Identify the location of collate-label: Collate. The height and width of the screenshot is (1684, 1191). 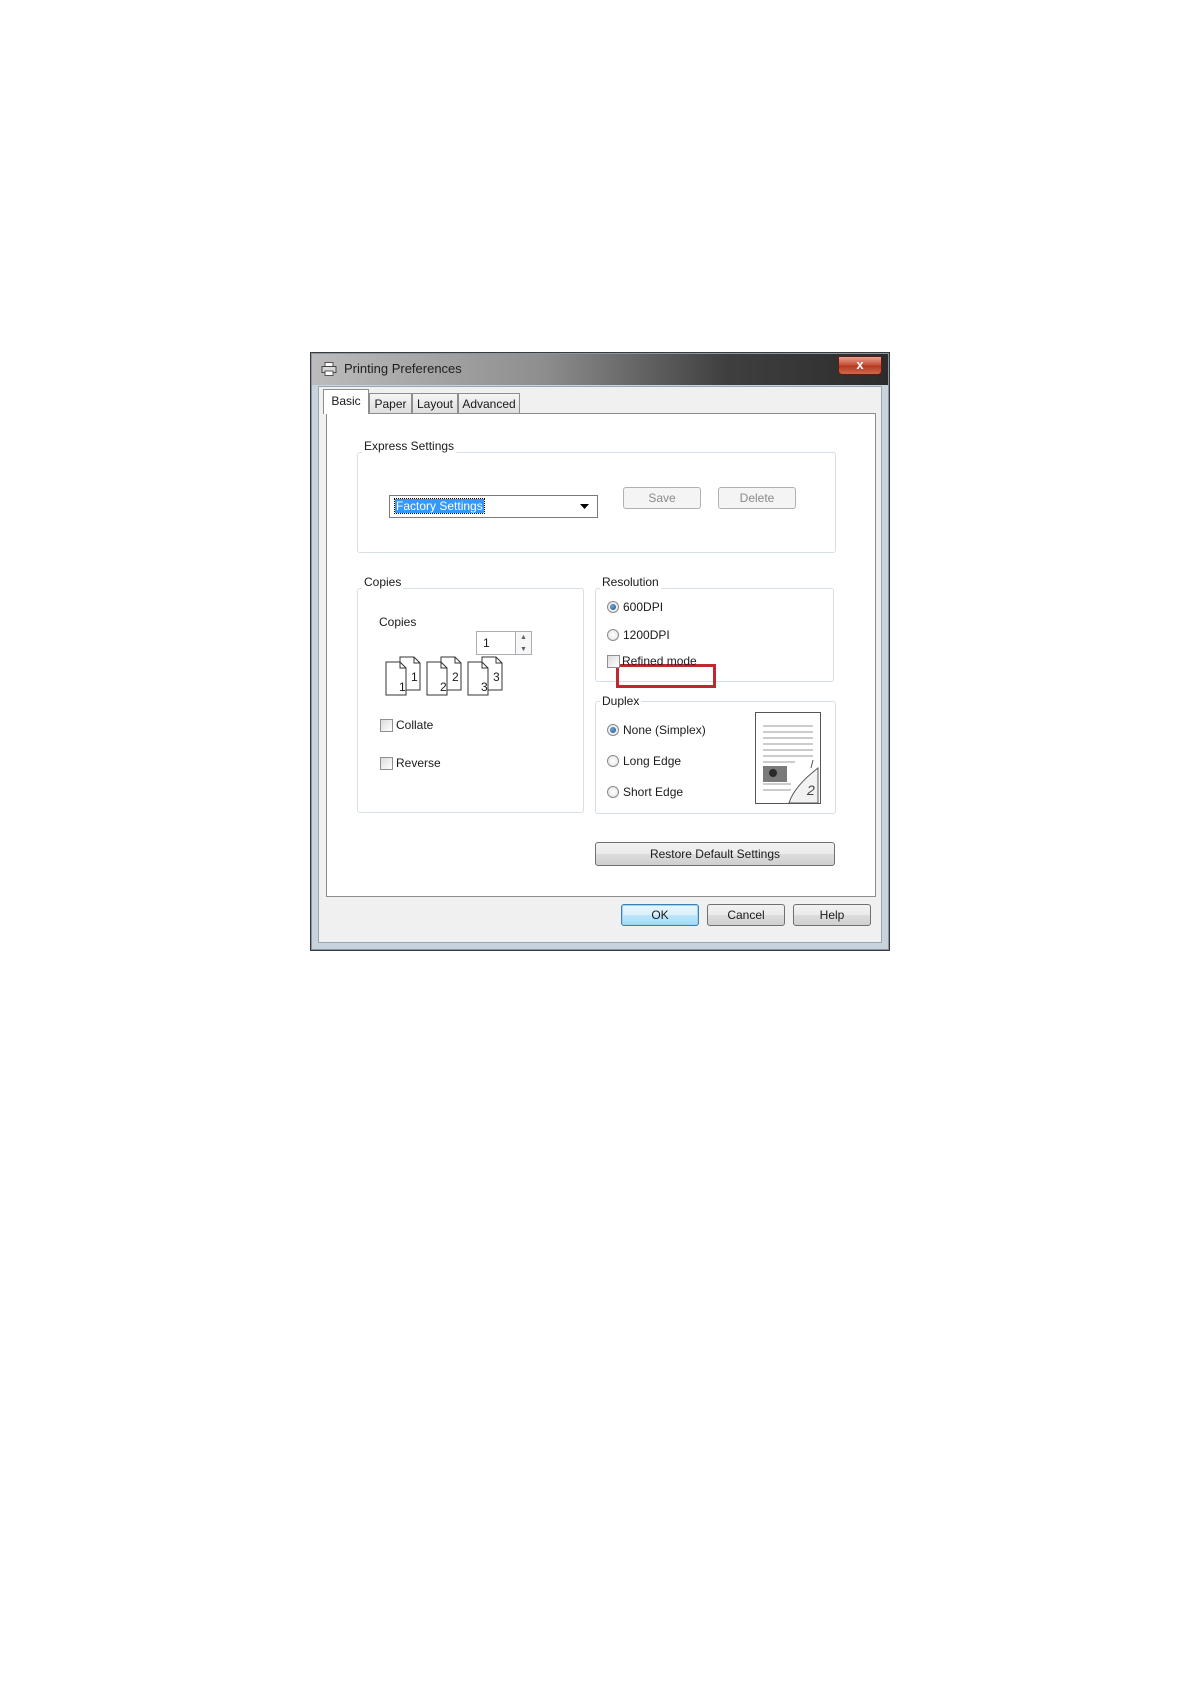
(415, 725).